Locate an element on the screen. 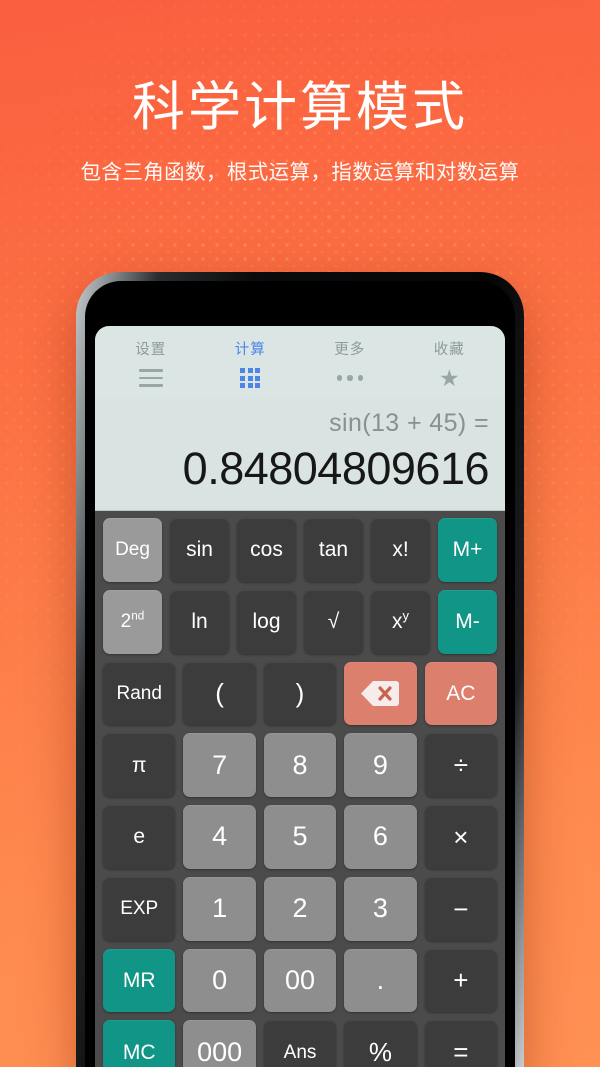  key-9-label: 9 is located at coordinates (380, 764).